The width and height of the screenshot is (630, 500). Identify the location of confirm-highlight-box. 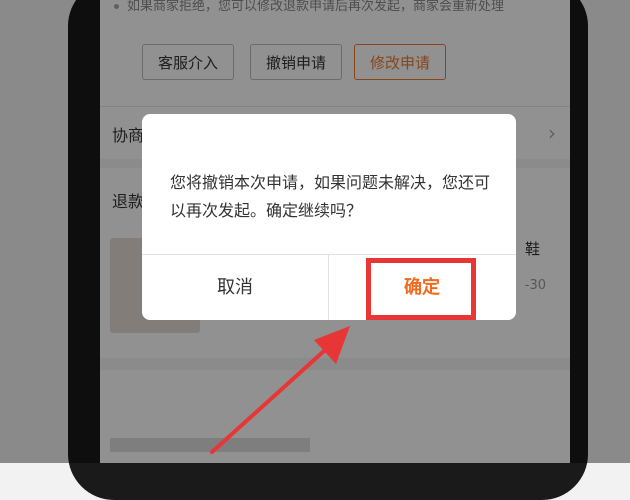
(421, 289).